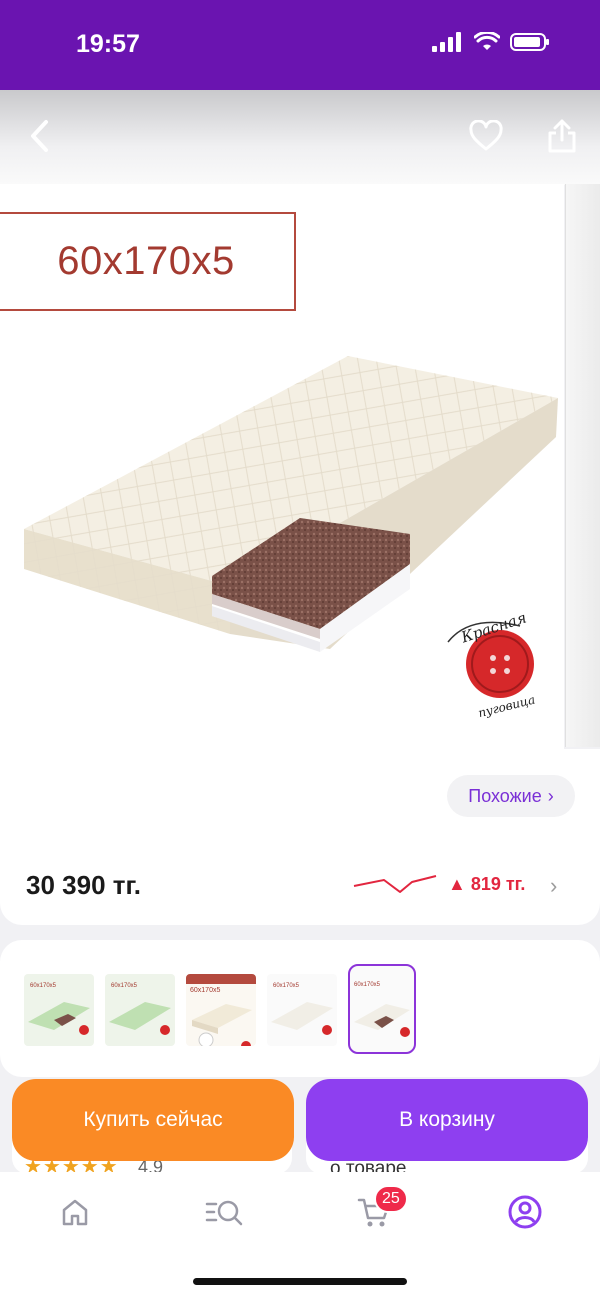  I want to click on back-button, so click(40, 136).